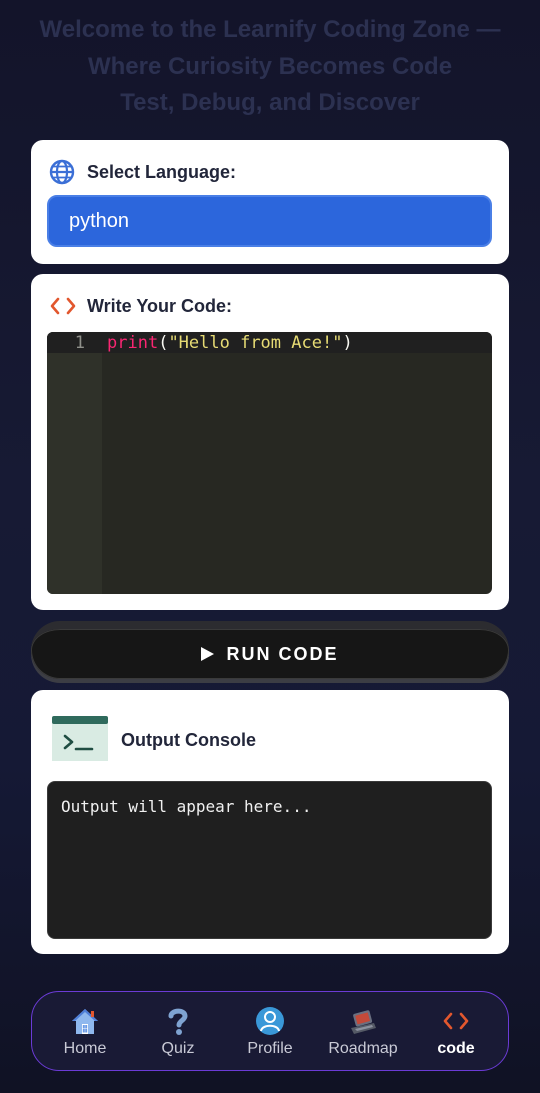  What do you see at coordinates (255, 343) in the screenshot?
I see `code-token-string: "Hello from Ace!"` at bounding box center [255, 343].